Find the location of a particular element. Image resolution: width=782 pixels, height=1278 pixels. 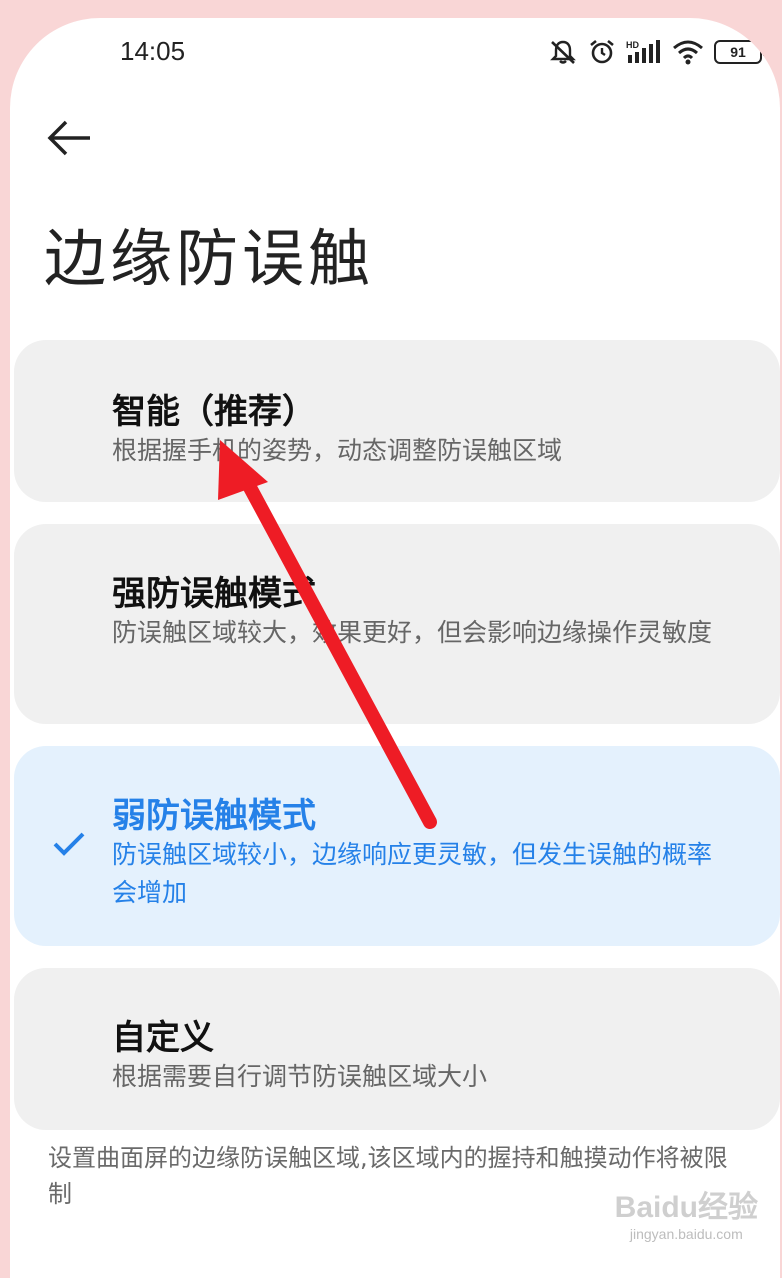

wifi-icon is located at coordinates (688, 52).